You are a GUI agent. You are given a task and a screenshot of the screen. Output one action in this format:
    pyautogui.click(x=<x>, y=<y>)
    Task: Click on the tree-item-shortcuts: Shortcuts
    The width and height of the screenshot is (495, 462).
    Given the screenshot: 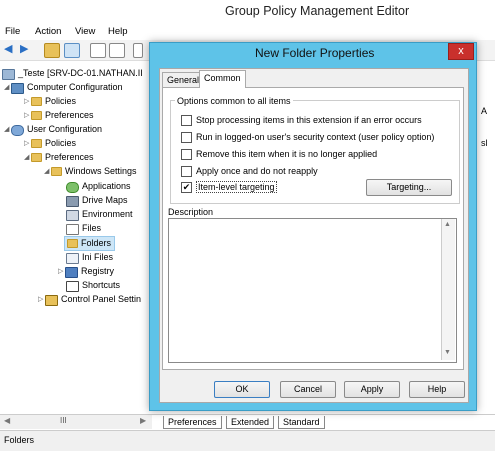 What is the action you would take?
    pyautogui.click(x=93, y=285)
    